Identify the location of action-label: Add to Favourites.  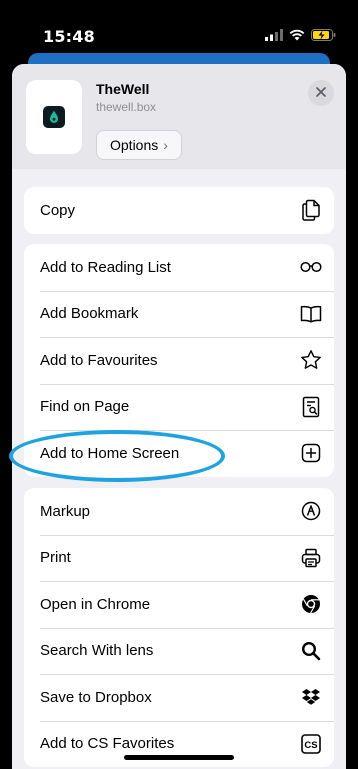
(99, 360).